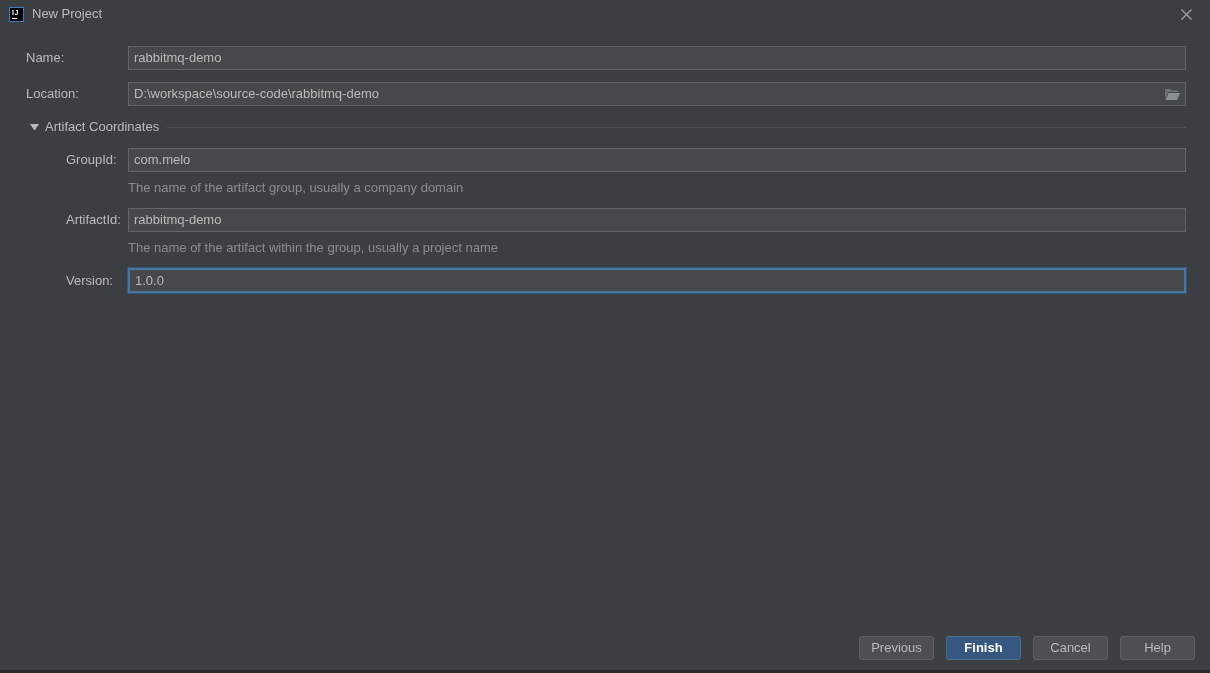 The height and width of the screenshot is (673, 1210). I want to click on dialog-button: Previous, so click(896, 648).